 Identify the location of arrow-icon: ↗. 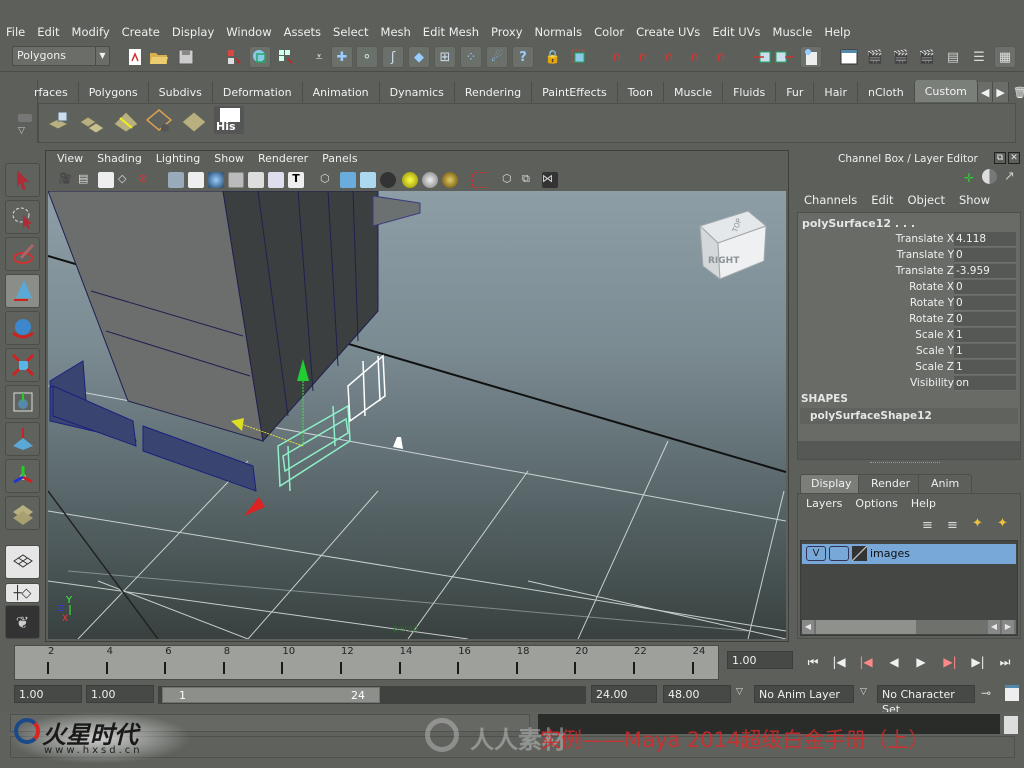
(1009, 176).